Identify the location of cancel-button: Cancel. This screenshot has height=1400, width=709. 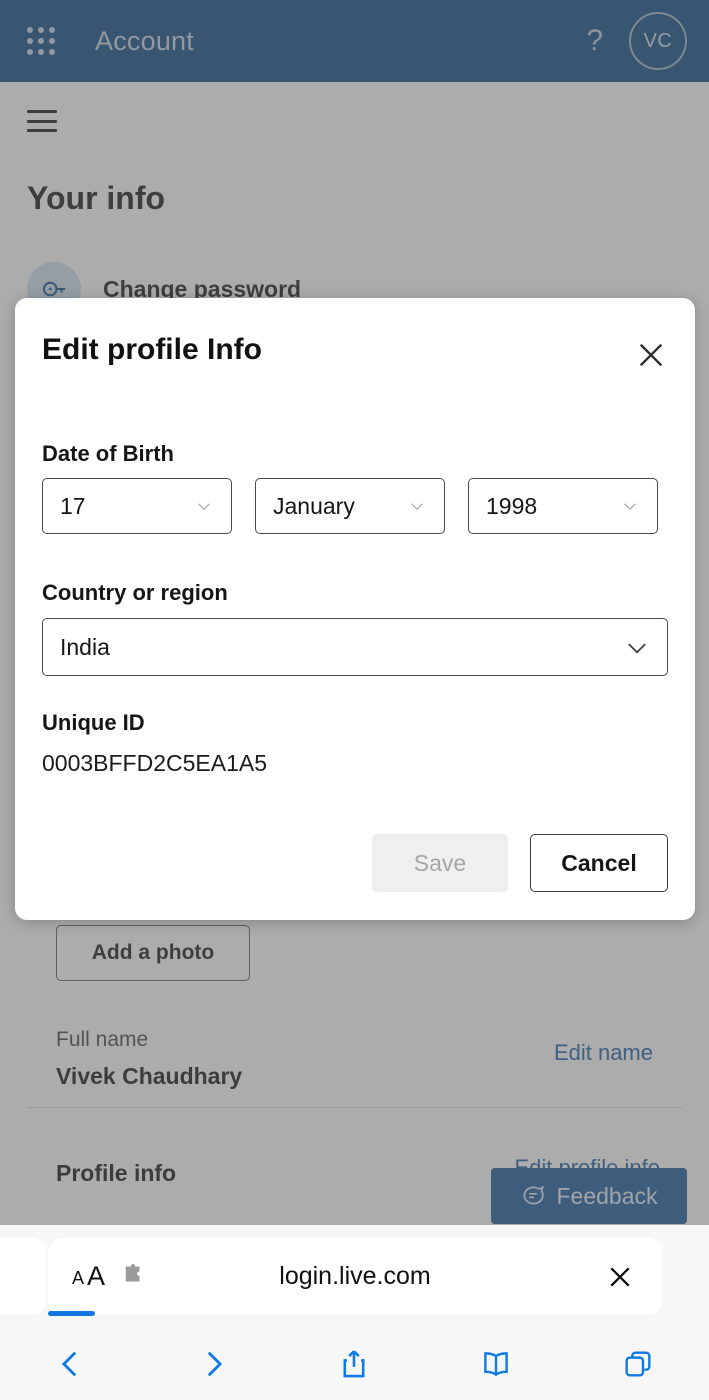
(599, 863).